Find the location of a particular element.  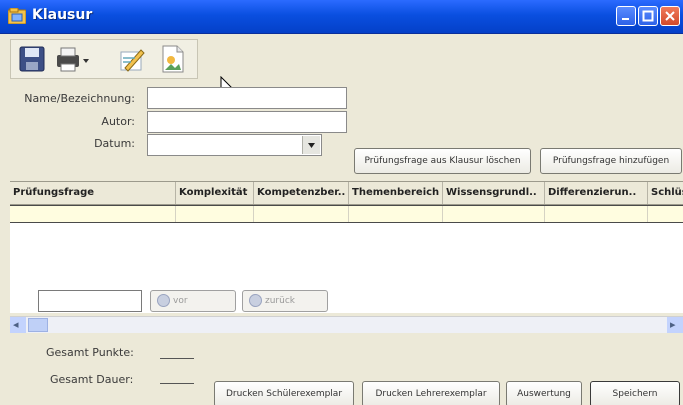

date-dropdown-button is located at coordinates (311, 145).